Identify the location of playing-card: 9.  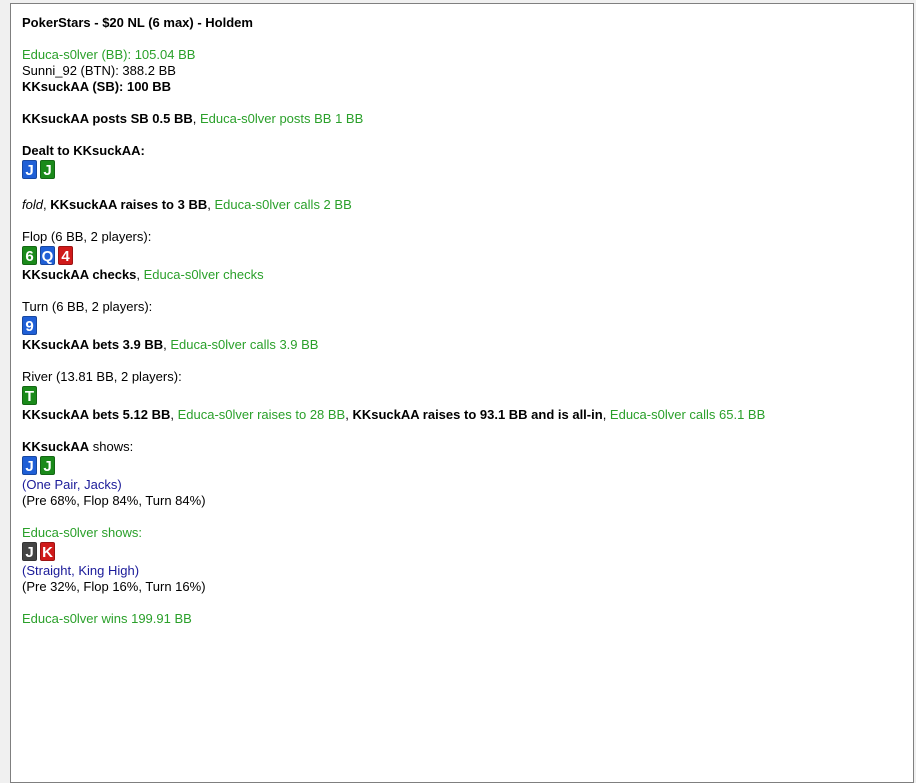
(29, 325).